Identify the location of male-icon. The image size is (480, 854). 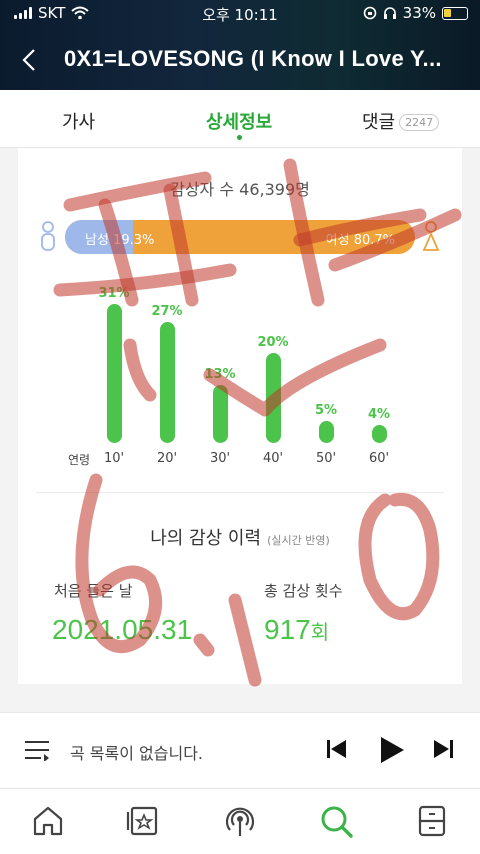
(48, 236).